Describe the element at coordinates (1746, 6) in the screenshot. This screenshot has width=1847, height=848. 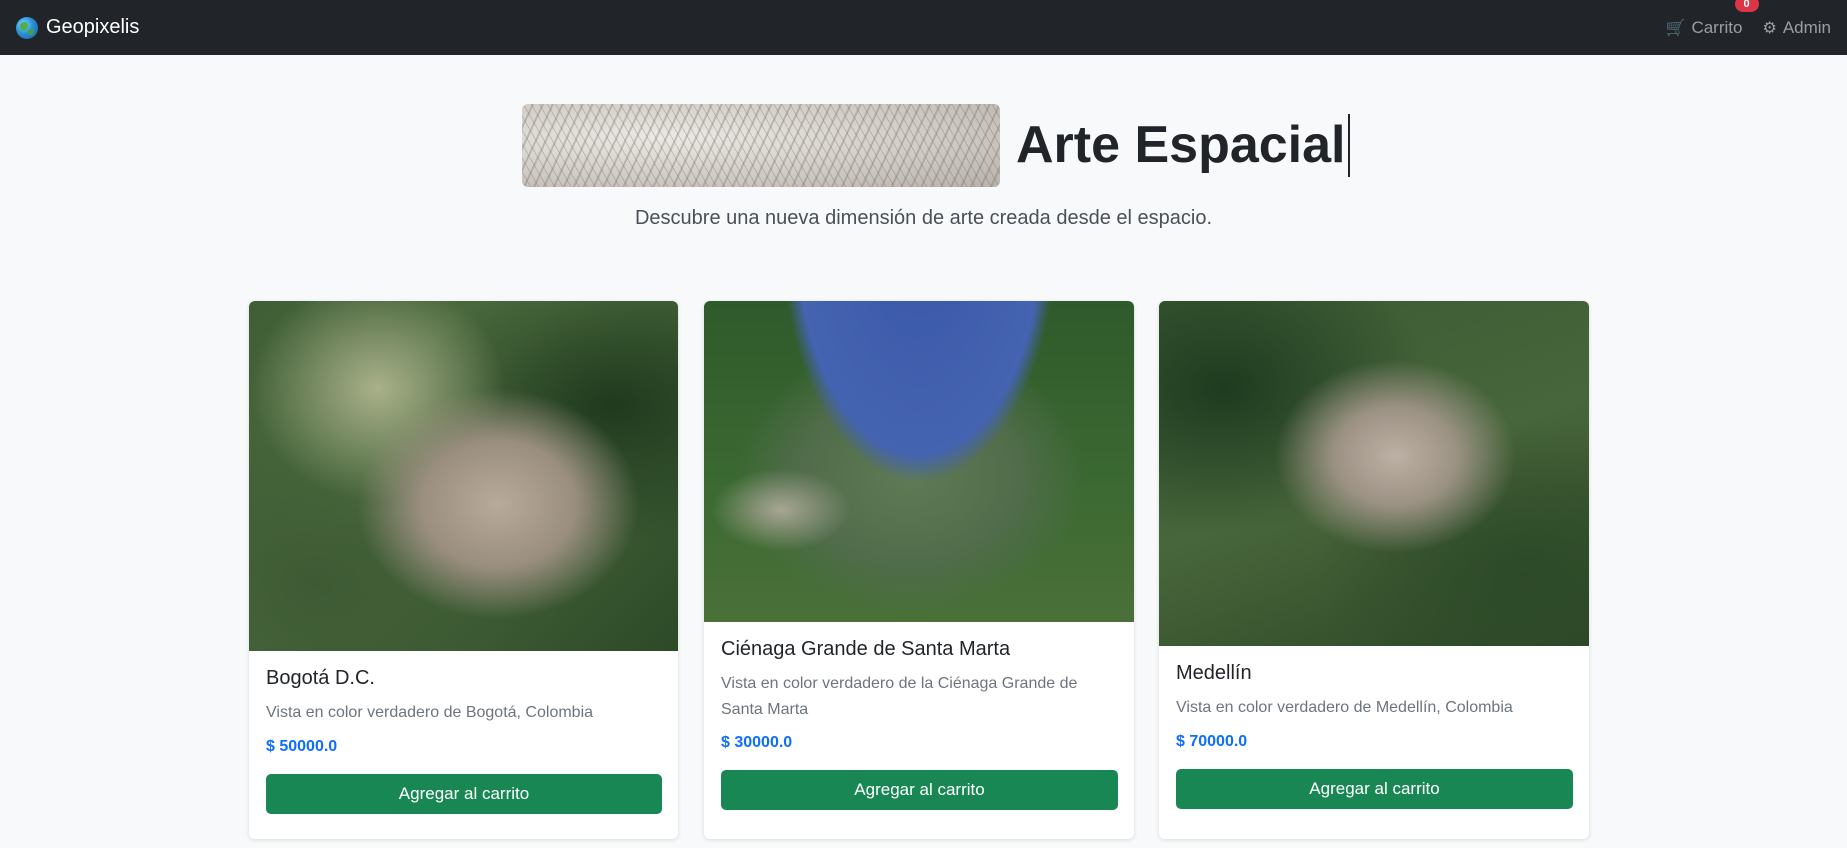
I see `cart-count-badge: 0` at that location.